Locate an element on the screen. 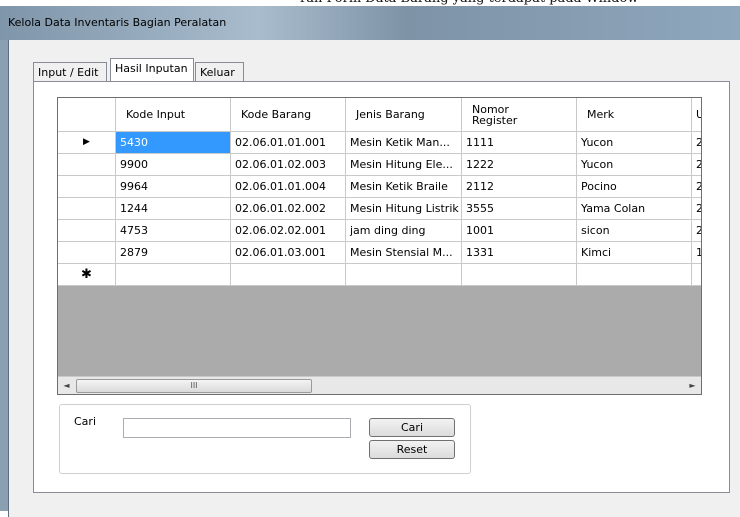 This screenshot has height=517, width=740. scrollbar-thumb: III is located at coordinates (194, 386).